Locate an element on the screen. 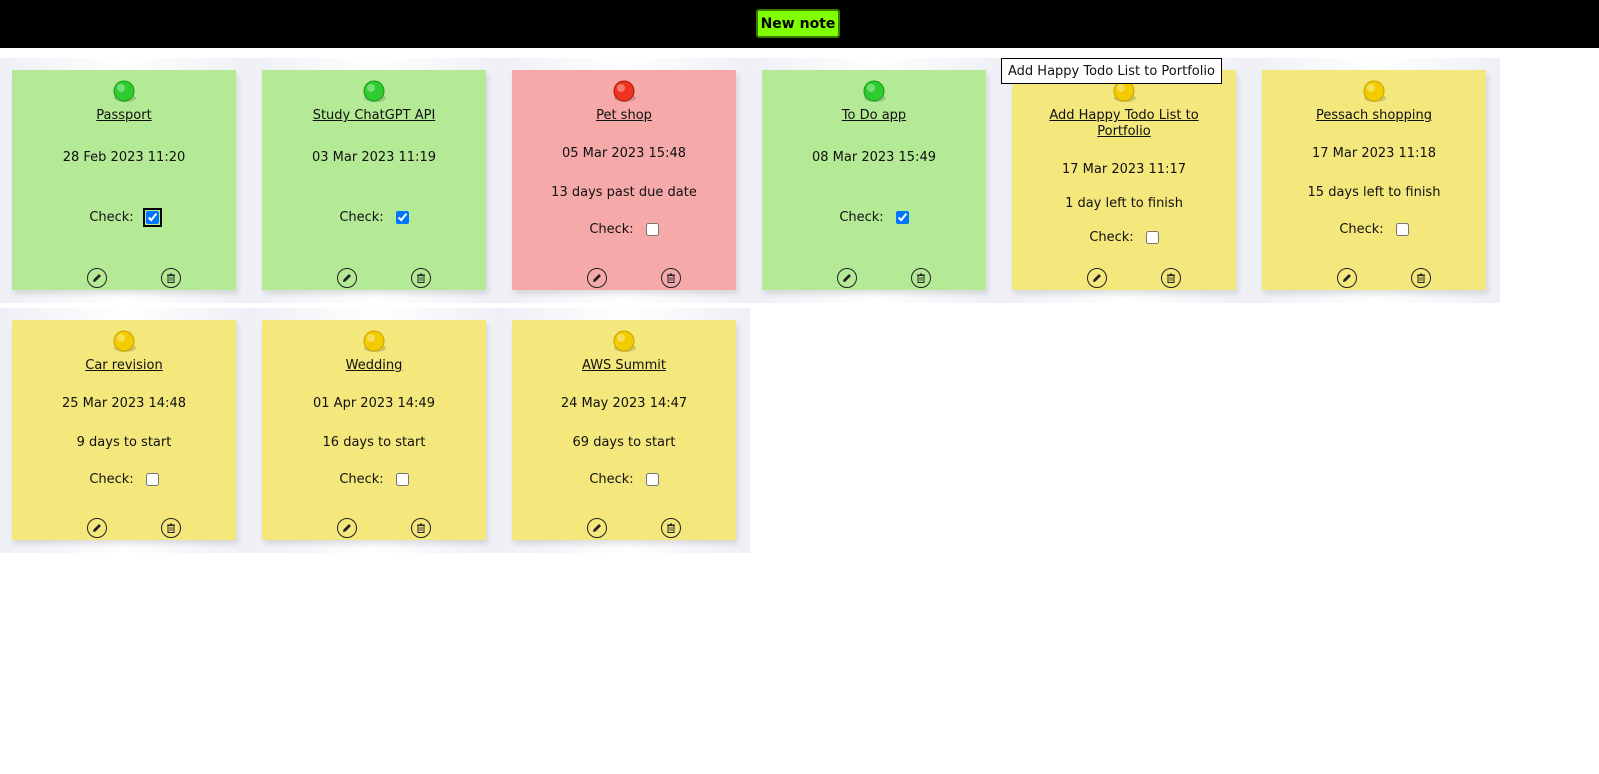 This screenshot has width=1599, height=774. note-card: To Do app 08 Mar 2023 15:49 Check: is located at coordinates (875, 180).